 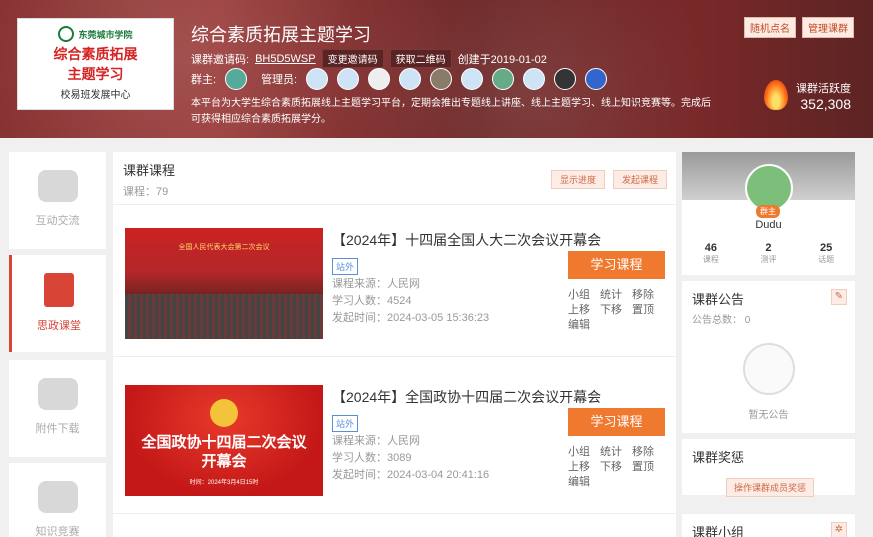 I want to click on notice-card: 课群公告 公告总数： 0 ✎ 暂无公告, so click(x=768, y=357).